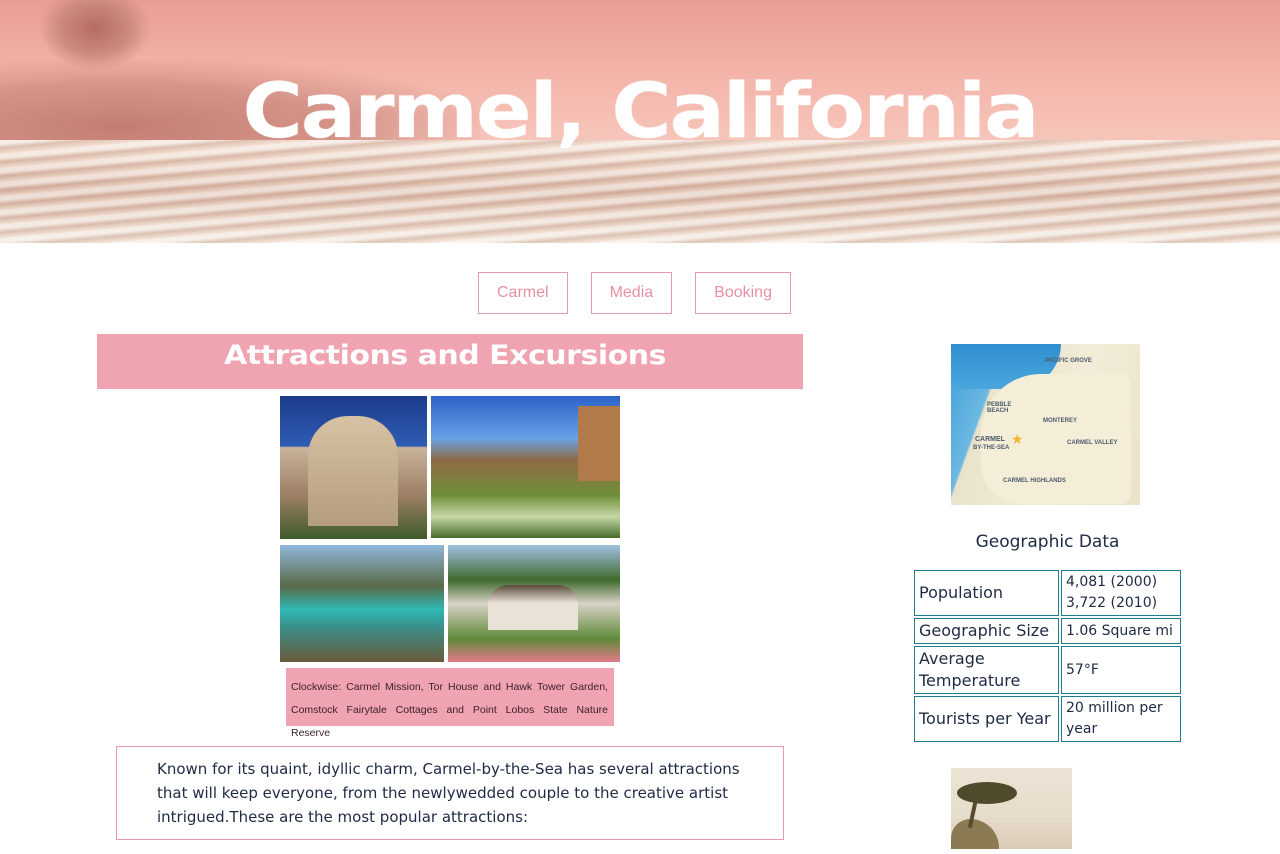 The image size is (1280, 854). Describe the element at coordinates (1068, 361) in the screenshot. I see `map-label-pacific-grove: PACIFIC GROVE` at that location.